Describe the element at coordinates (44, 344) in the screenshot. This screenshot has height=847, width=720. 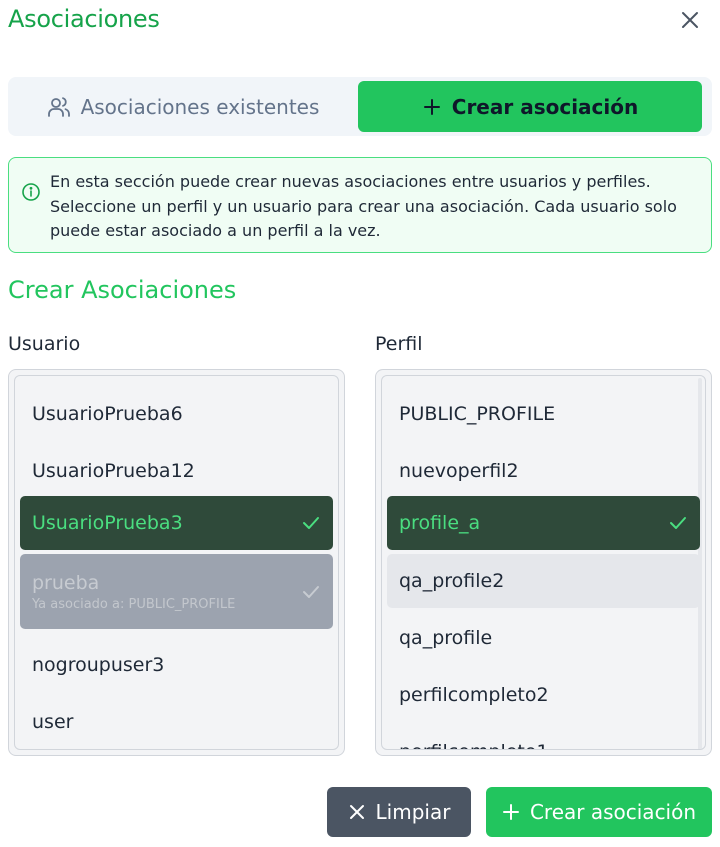
I see `usuario-label: Usuario` at that location.